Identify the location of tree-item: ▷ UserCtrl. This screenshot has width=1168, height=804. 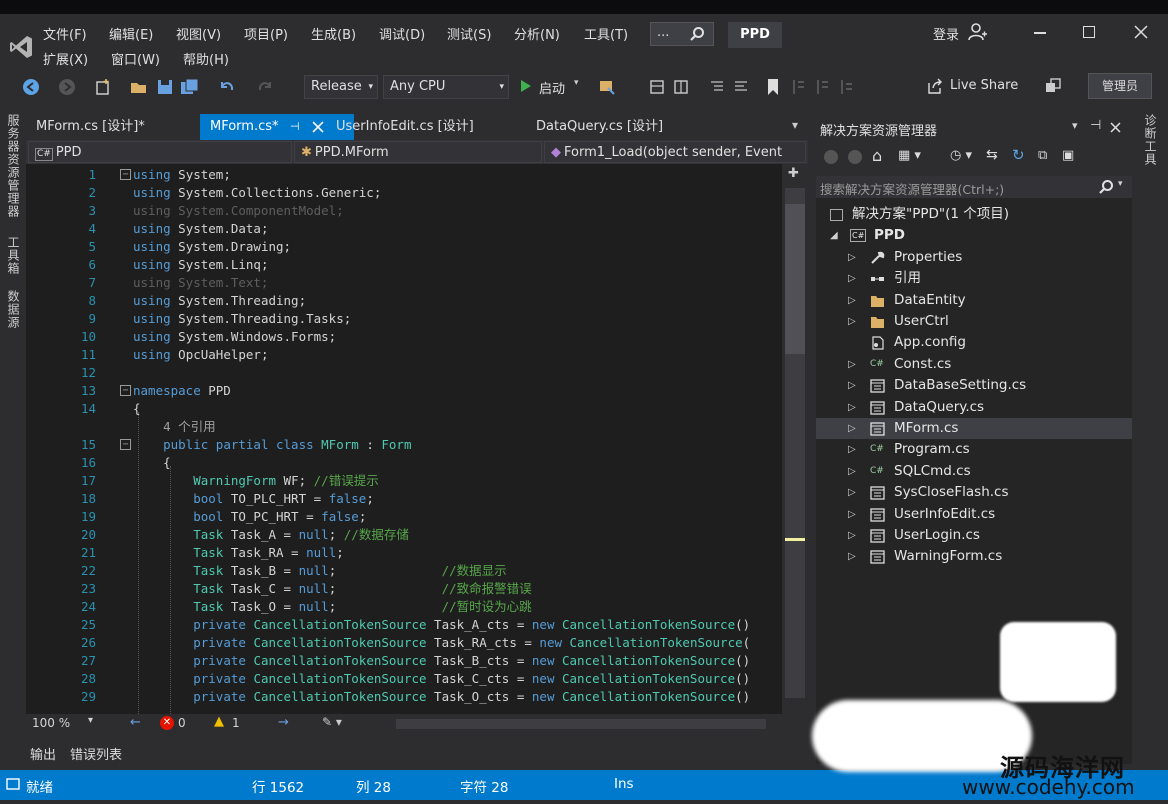
(974, 321).